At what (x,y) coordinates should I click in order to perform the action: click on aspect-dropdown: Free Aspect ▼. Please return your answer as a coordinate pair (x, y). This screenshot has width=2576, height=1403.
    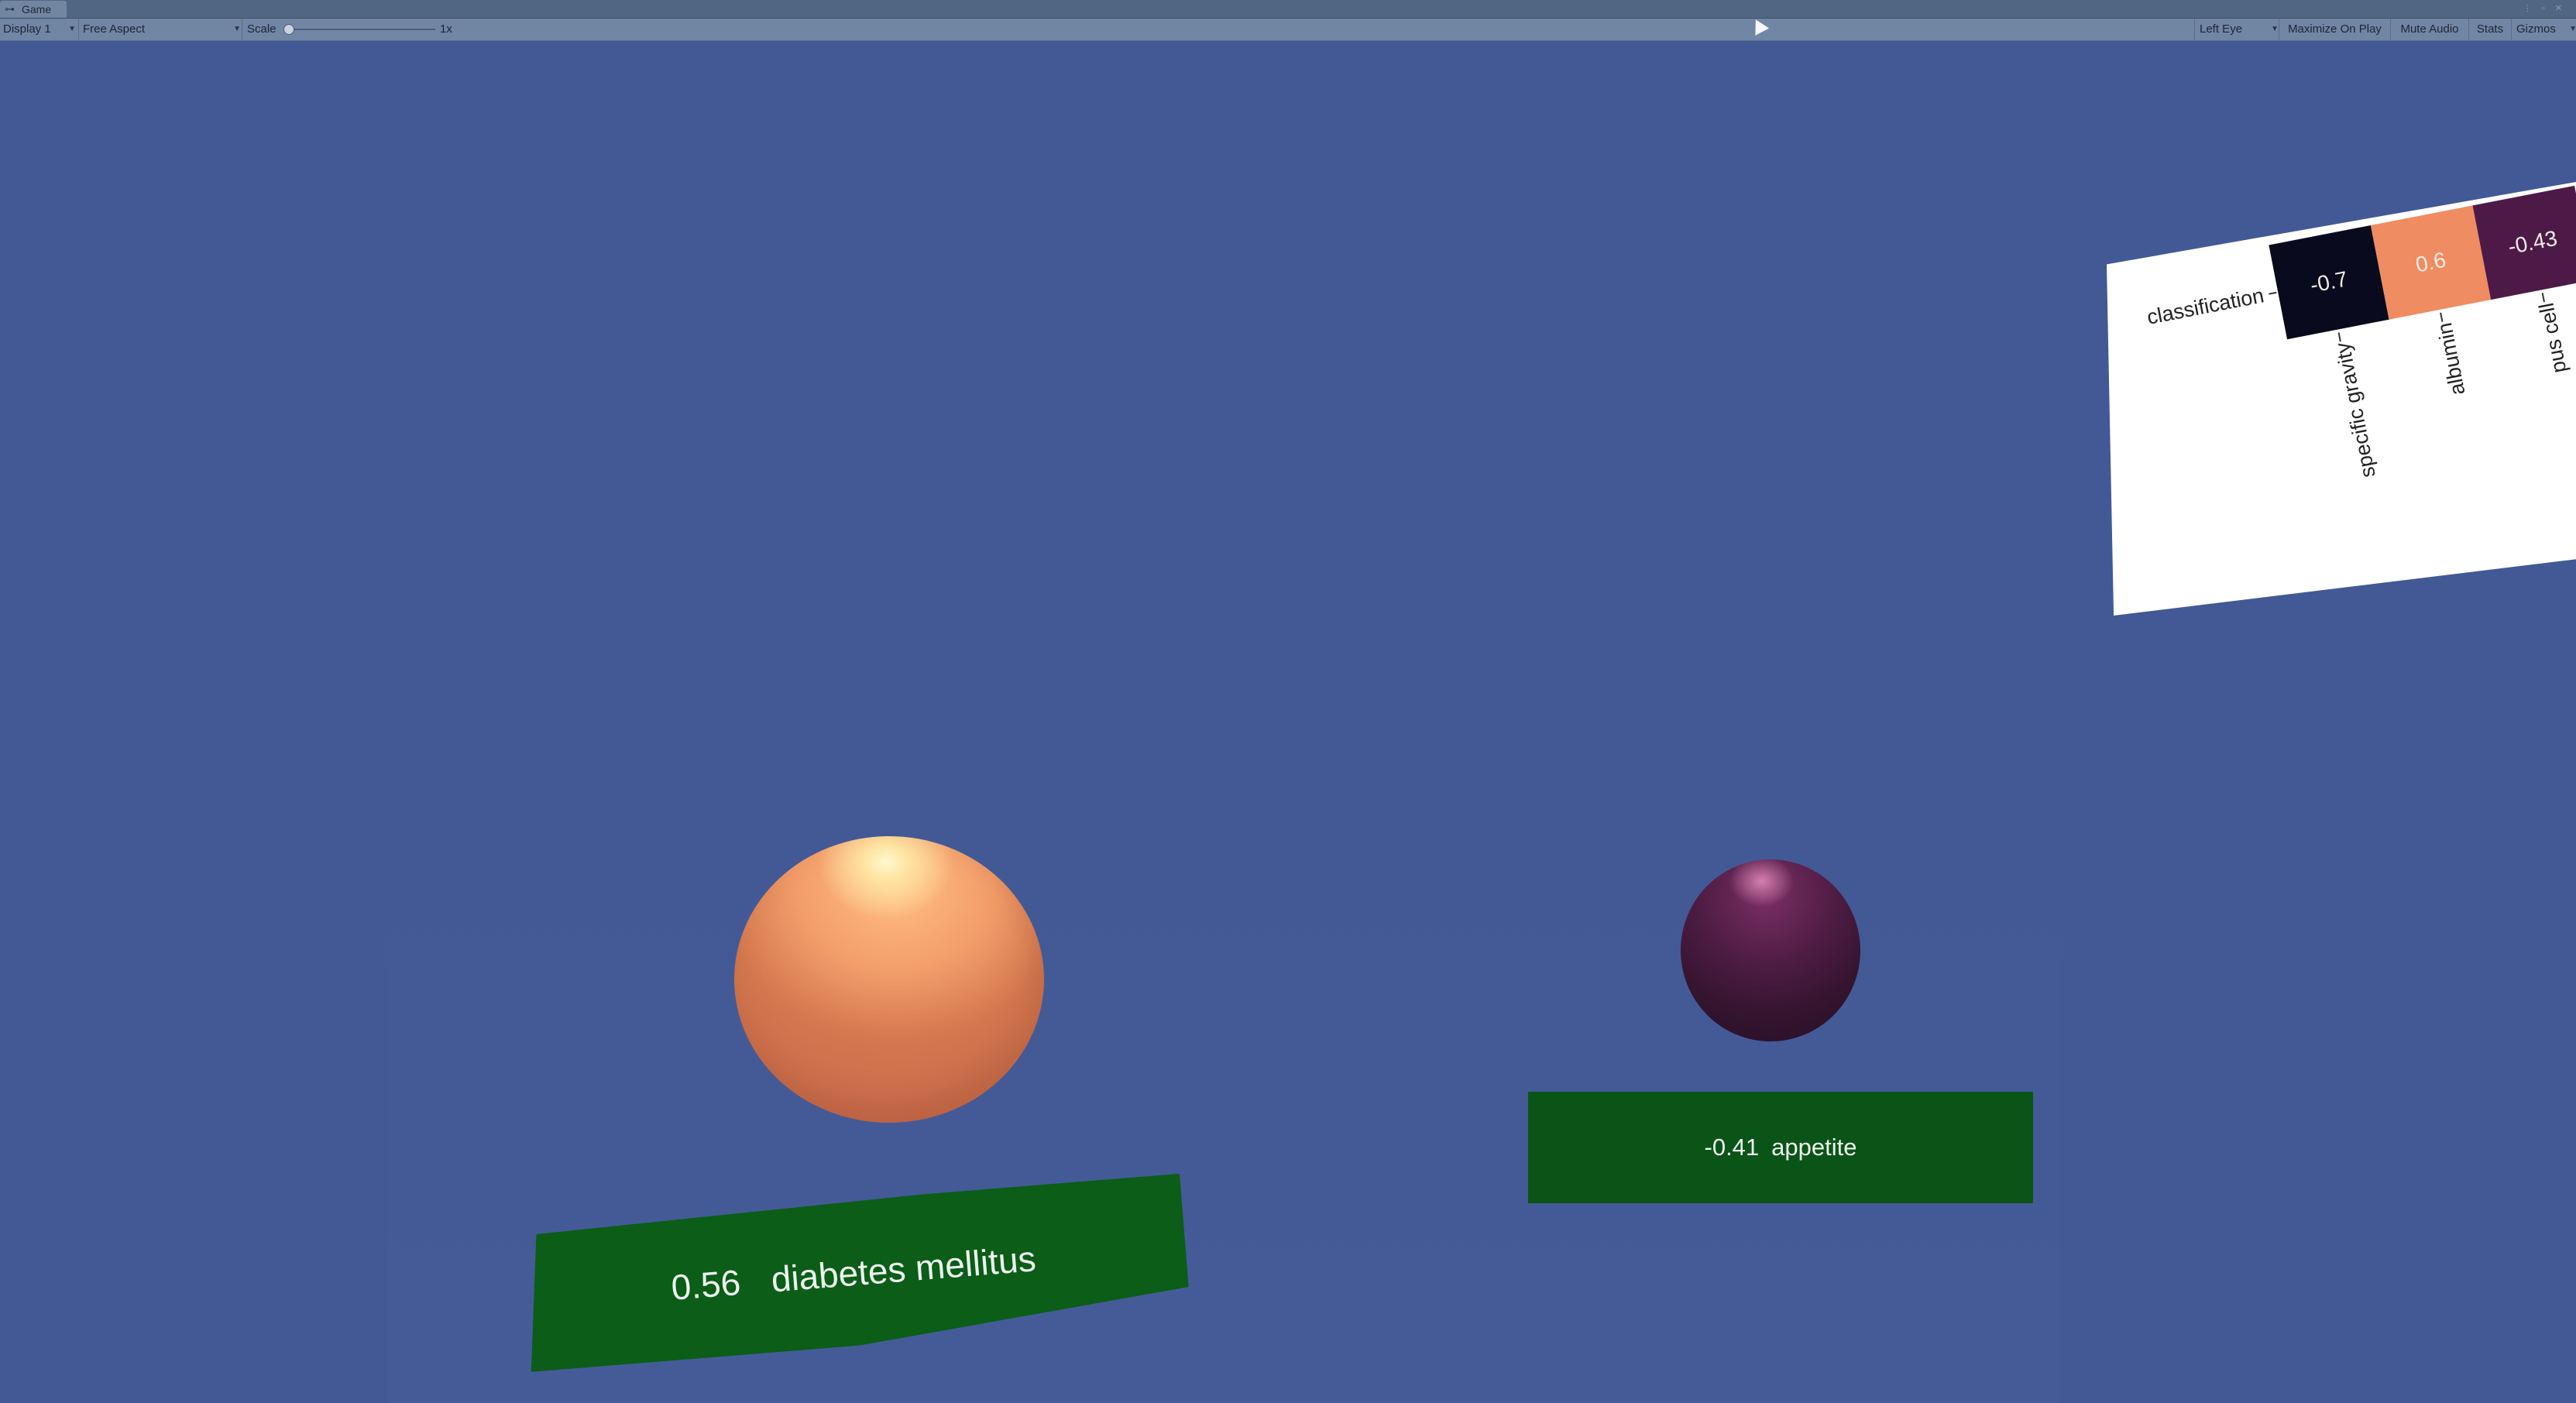
    Looking at the image, I should click on (162, 29).